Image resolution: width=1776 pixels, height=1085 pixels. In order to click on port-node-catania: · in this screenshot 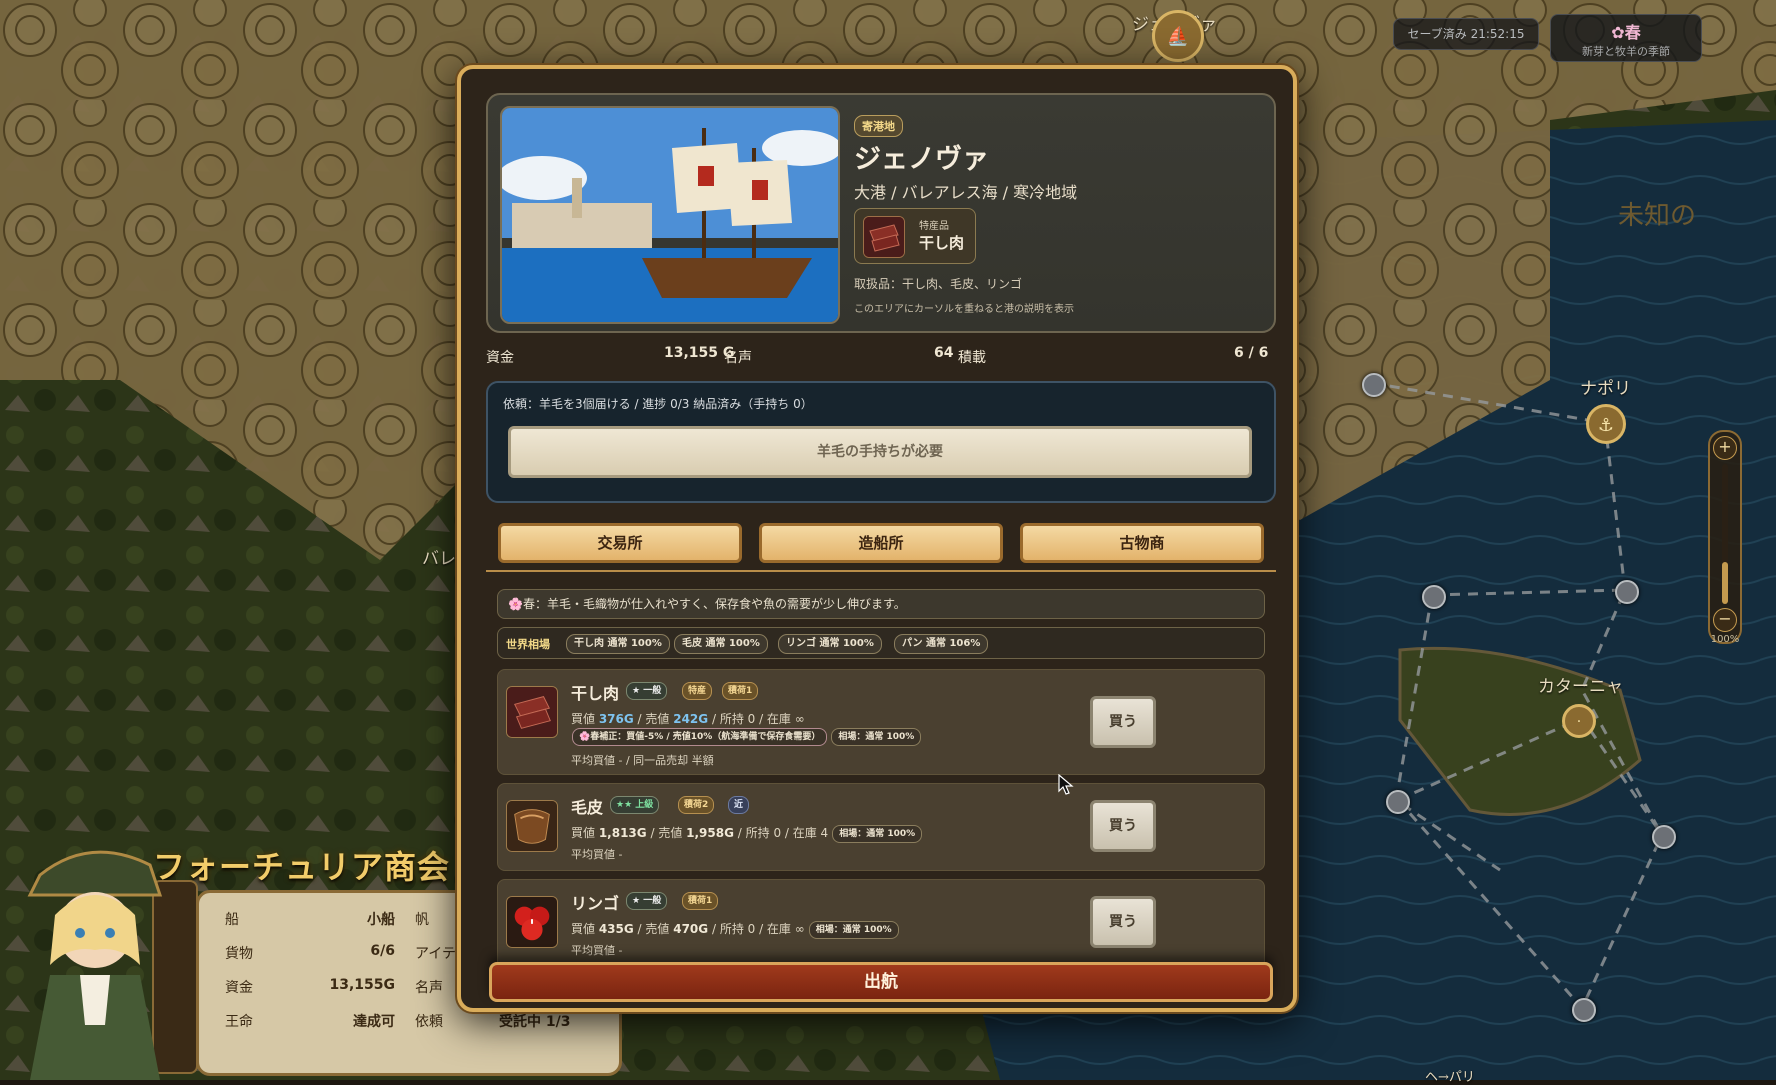, I will do `click(1579, 721)`.